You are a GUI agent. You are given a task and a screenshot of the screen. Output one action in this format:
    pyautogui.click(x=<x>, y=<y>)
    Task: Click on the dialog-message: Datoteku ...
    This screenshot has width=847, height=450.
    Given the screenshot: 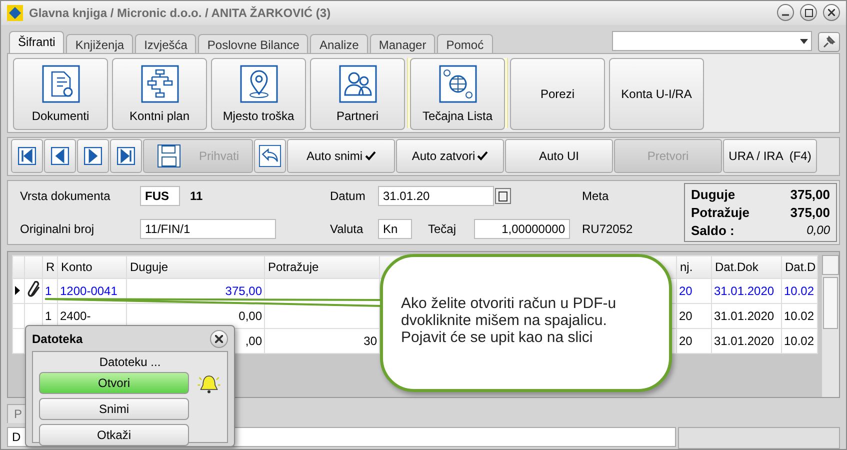 What is the action you would take?
    pyautogui.click(x=130, y=362)
    